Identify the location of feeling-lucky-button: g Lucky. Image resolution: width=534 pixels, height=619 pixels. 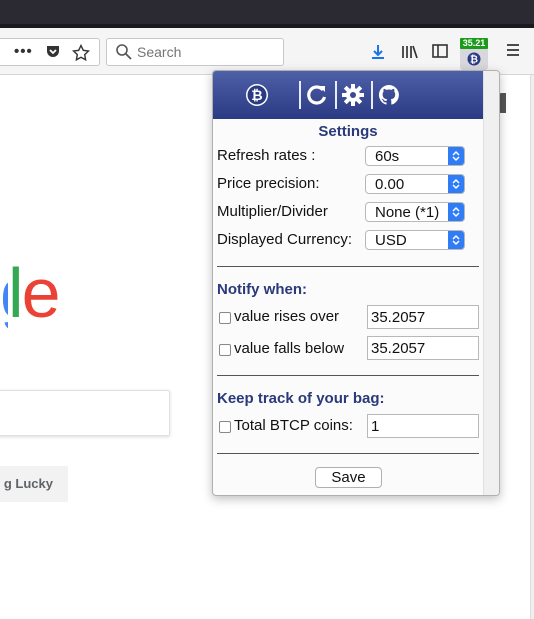
(34, 484).